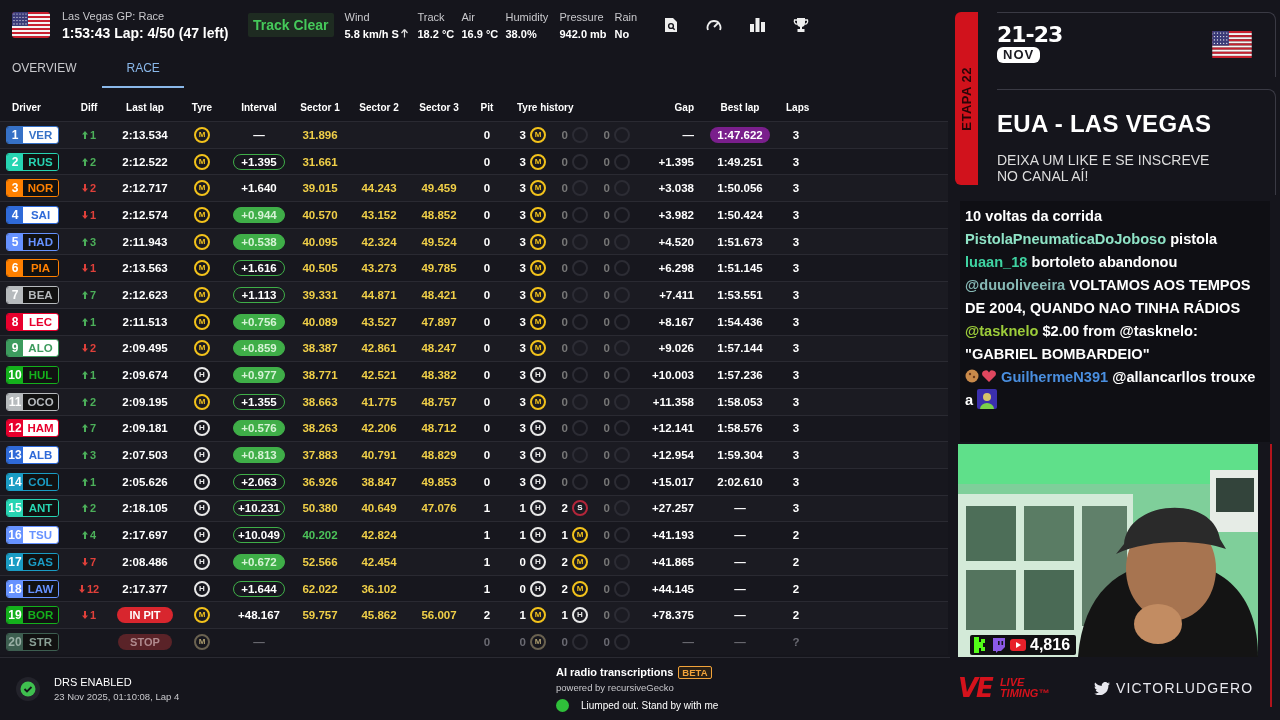  I want to click on sector-time: 38.387, so click(320, 348).